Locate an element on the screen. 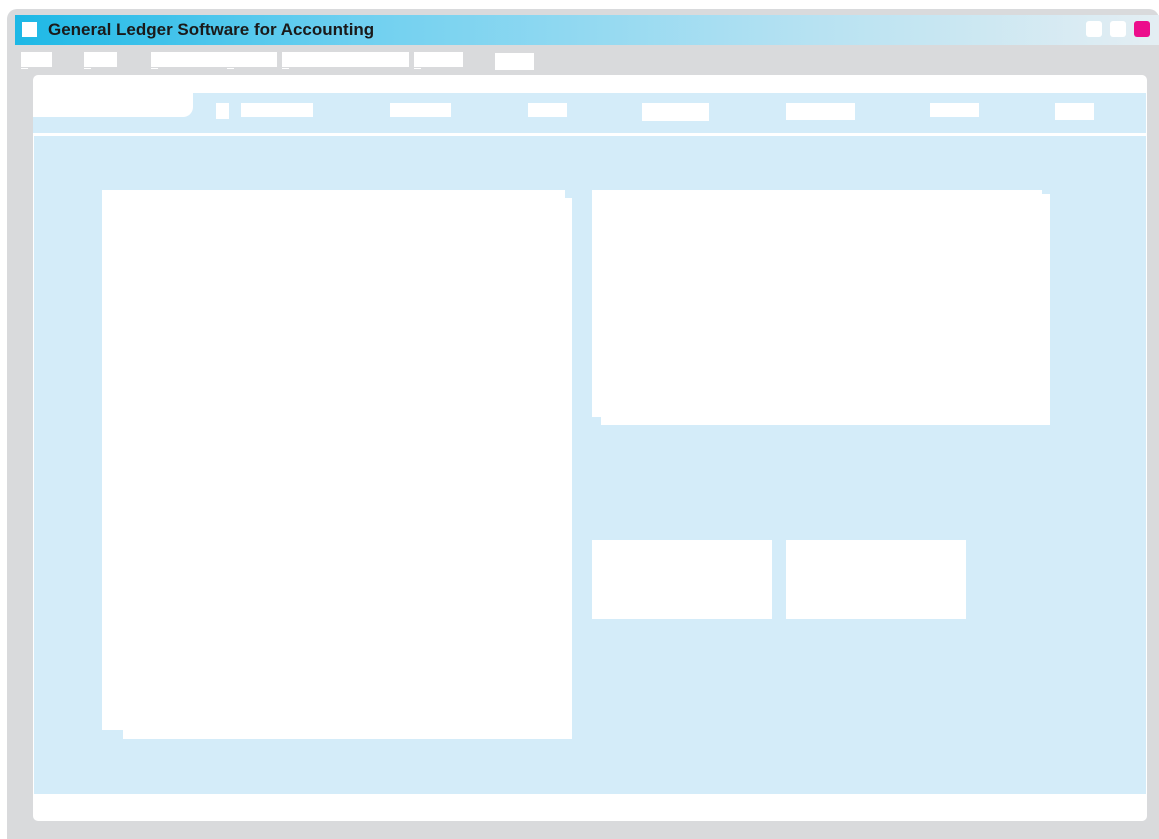 The width and height of the screenshot is (1159, 839). tab-icon is located at coordinates (222, 111).